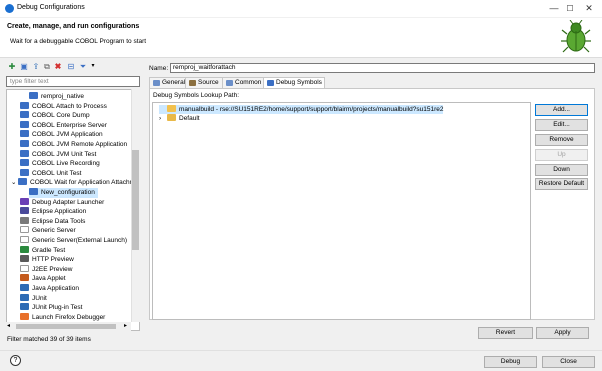 Image resolution: width=602 pixels, height=371 pixels. I want to click on tree-item: ⌄ COBOL Wait for Application Attachme, so click(75, 183).